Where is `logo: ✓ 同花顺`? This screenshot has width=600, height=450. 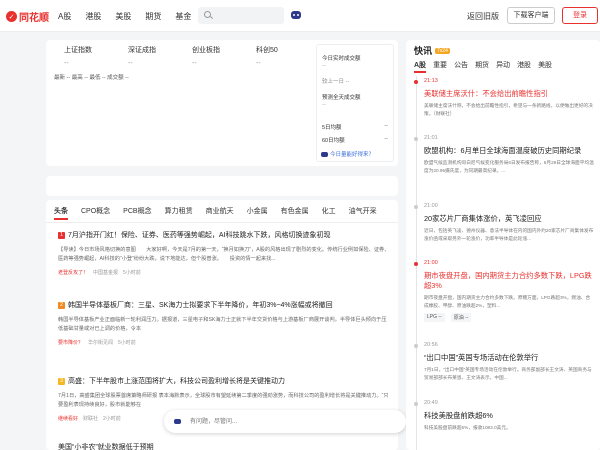 logo: ✓ 同花顺 is located at coordinates (27, 16).